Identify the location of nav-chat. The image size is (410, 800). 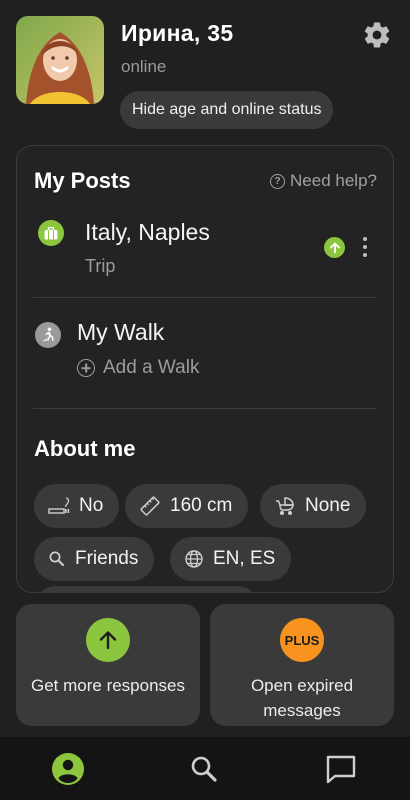
(341, 769).